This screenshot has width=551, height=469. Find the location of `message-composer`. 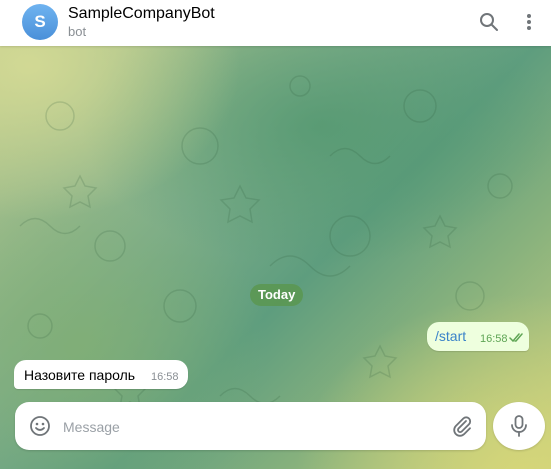

message-composer is located at coordinates (250, 426).